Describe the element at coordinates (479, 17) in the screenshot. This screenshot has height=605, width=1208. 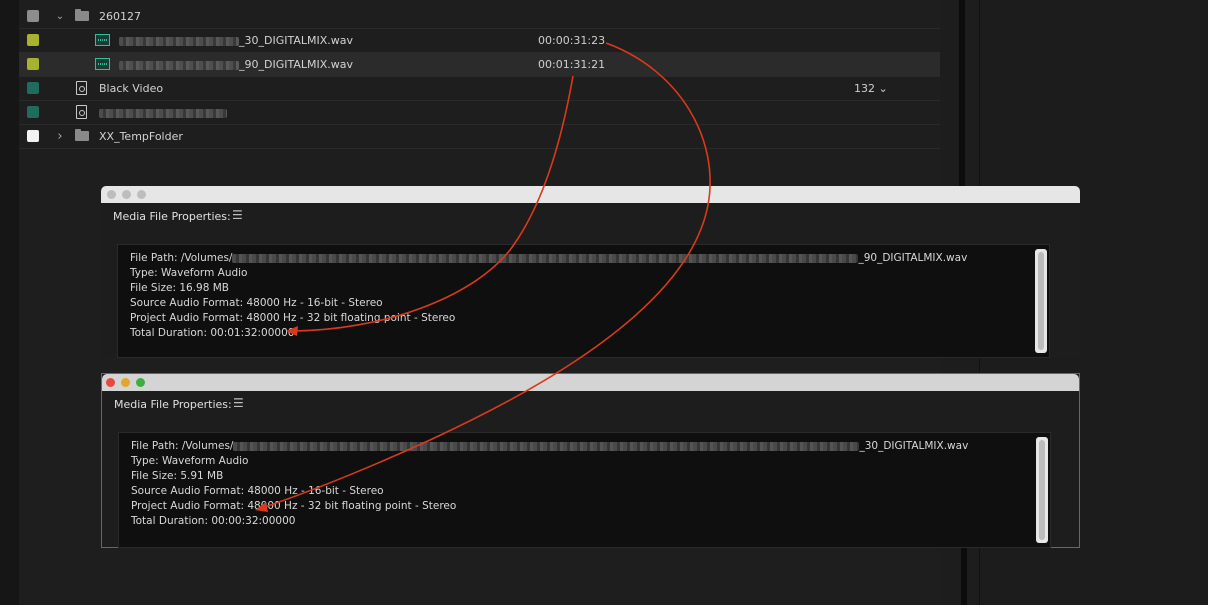
I see `folder-row-260127: ⌄ 260127` at that location.